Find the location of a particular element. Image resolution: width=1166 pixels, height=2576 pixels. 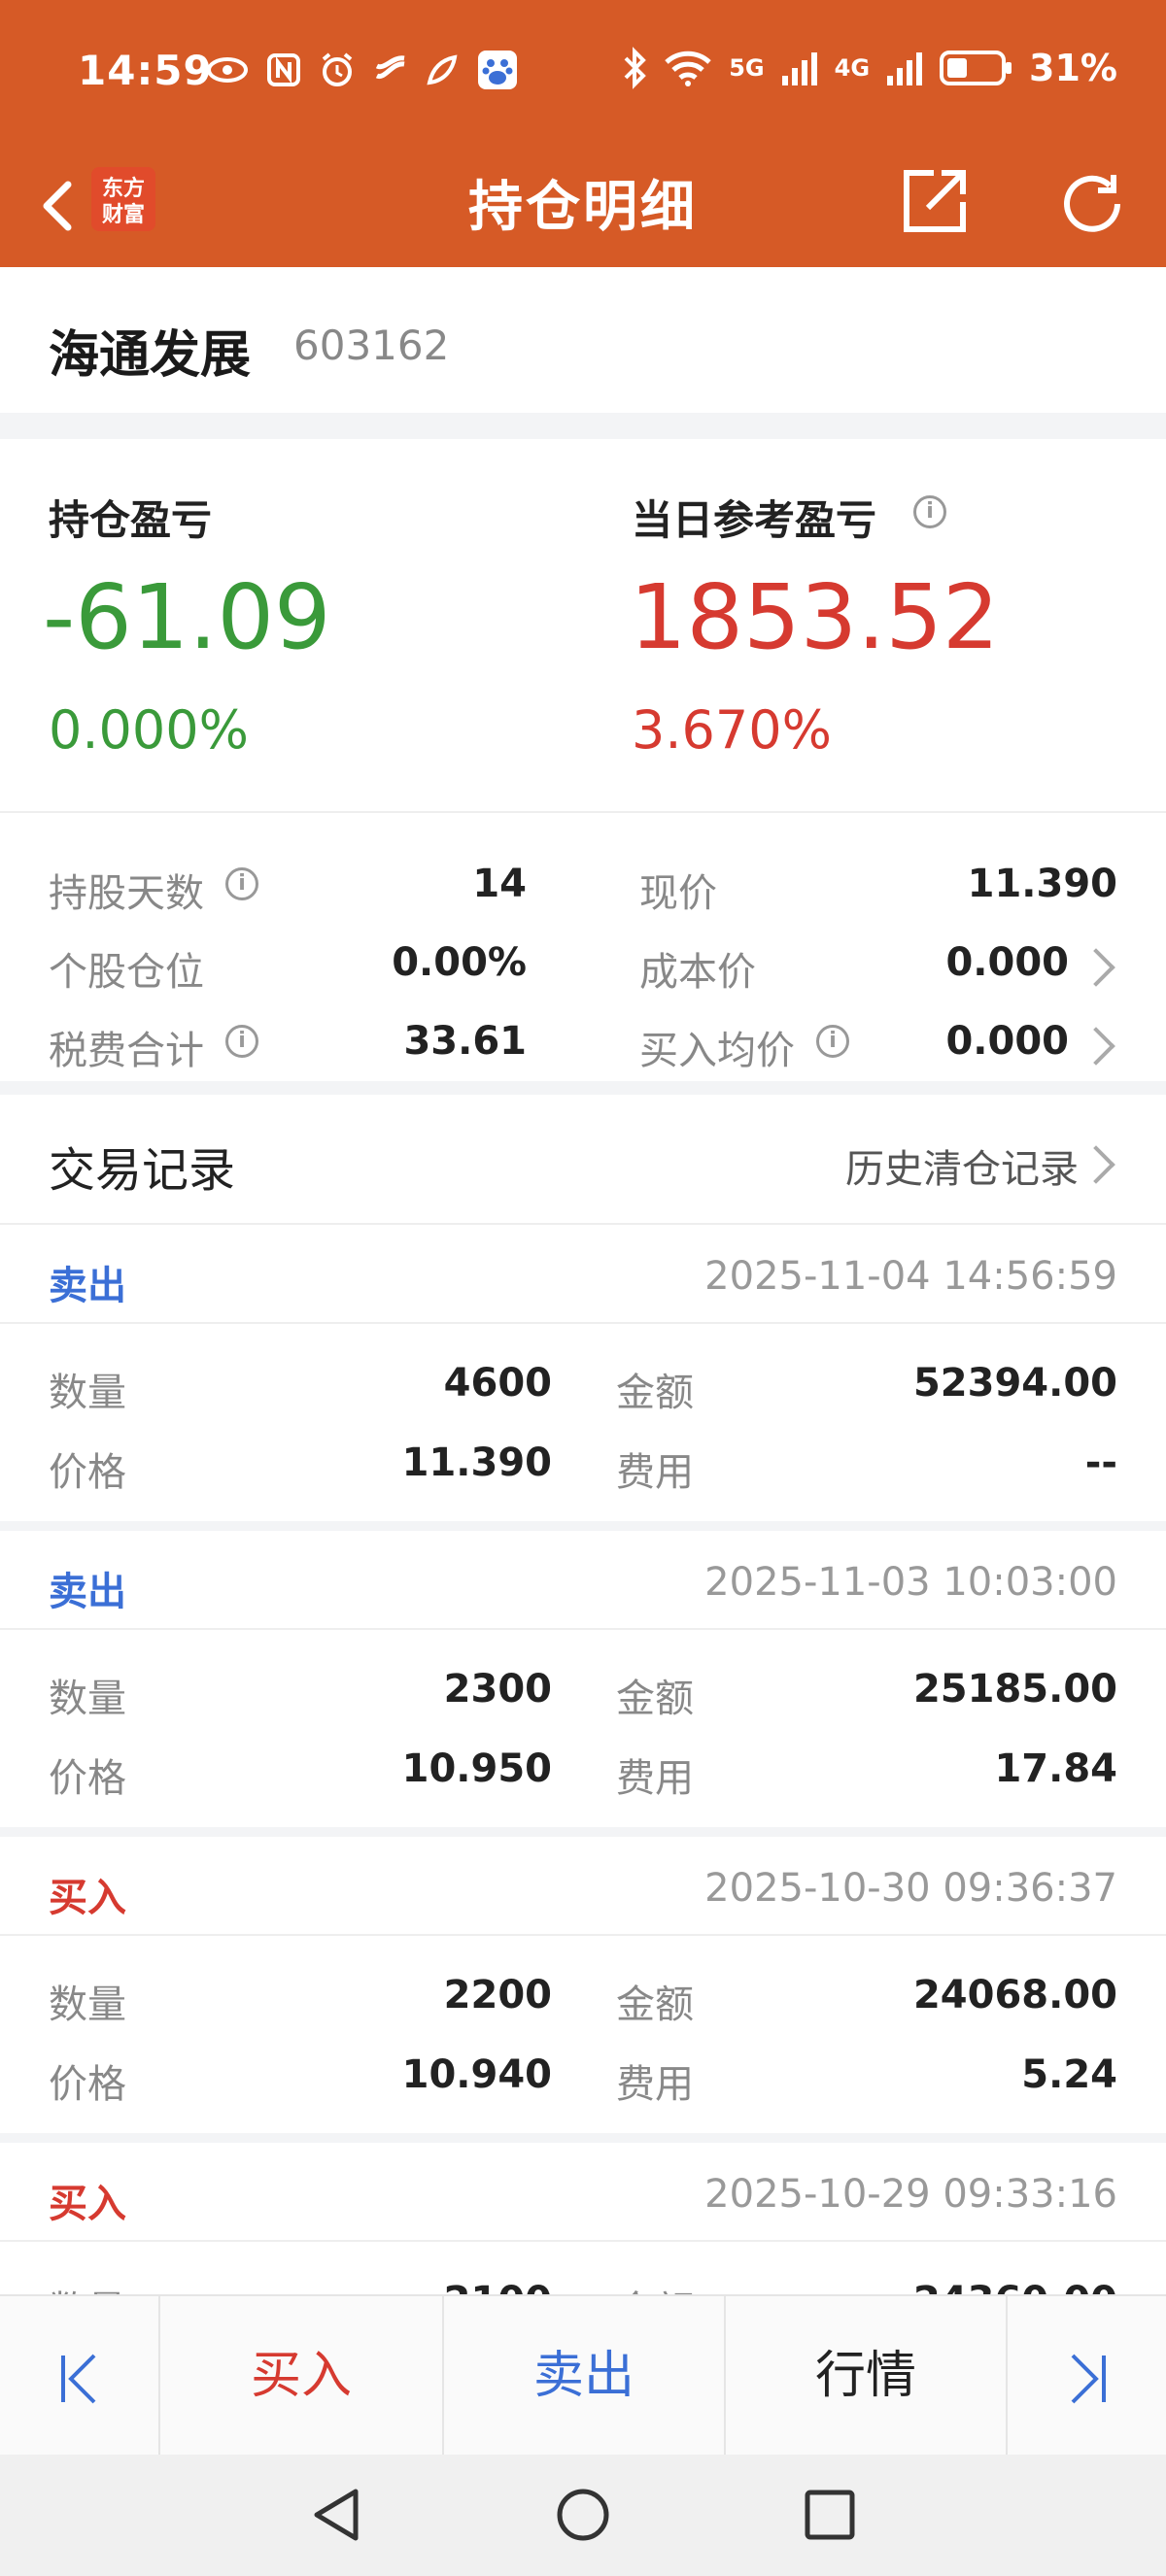

cost-price-label: 成本价 is located at coordinates (697, 968).